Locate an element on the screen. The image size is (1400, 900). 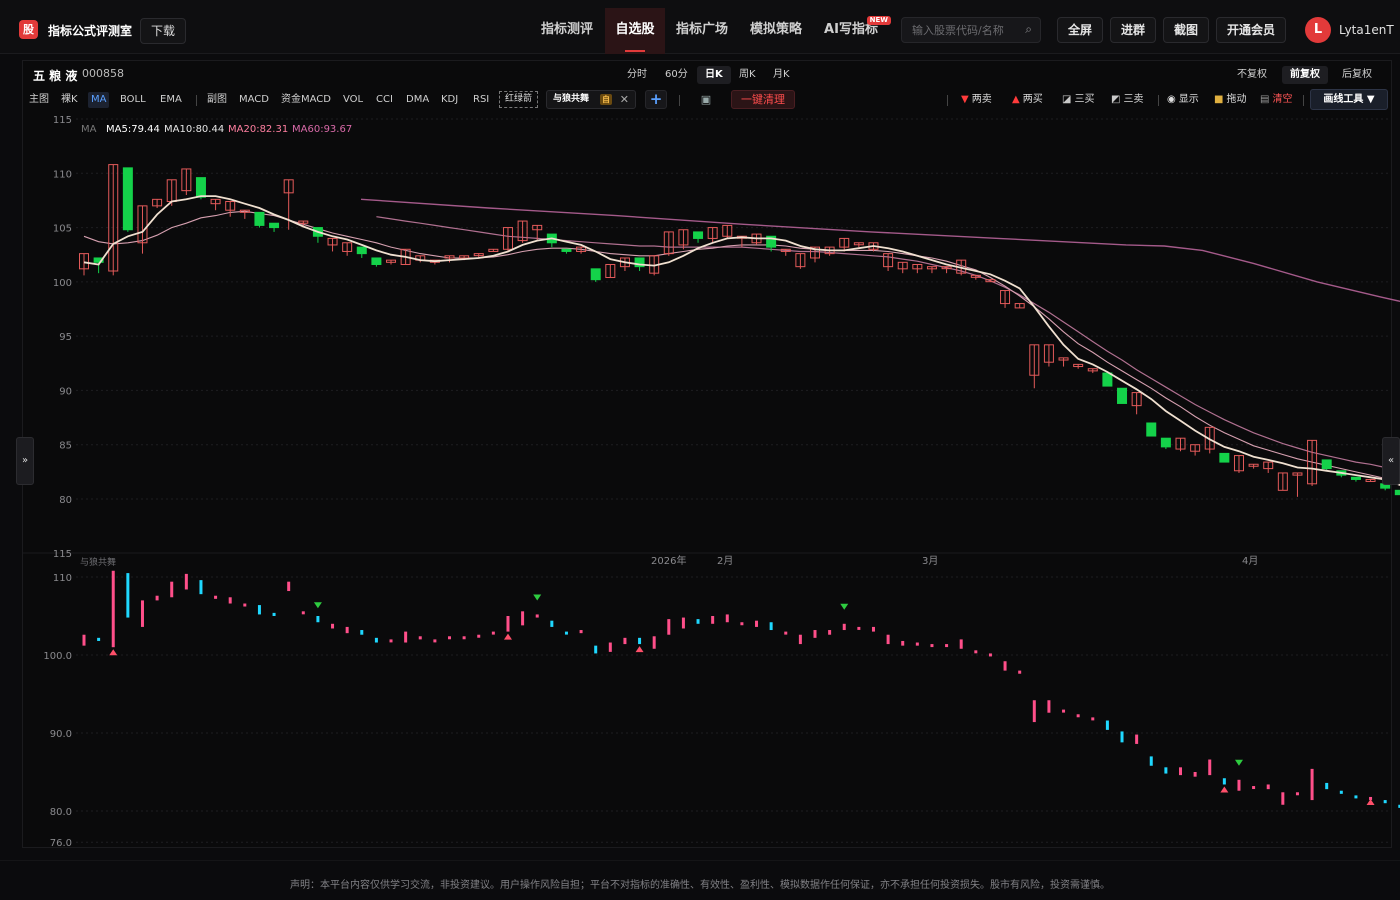
y-tick-label: 100.0 is located at coordinates (57, 656).